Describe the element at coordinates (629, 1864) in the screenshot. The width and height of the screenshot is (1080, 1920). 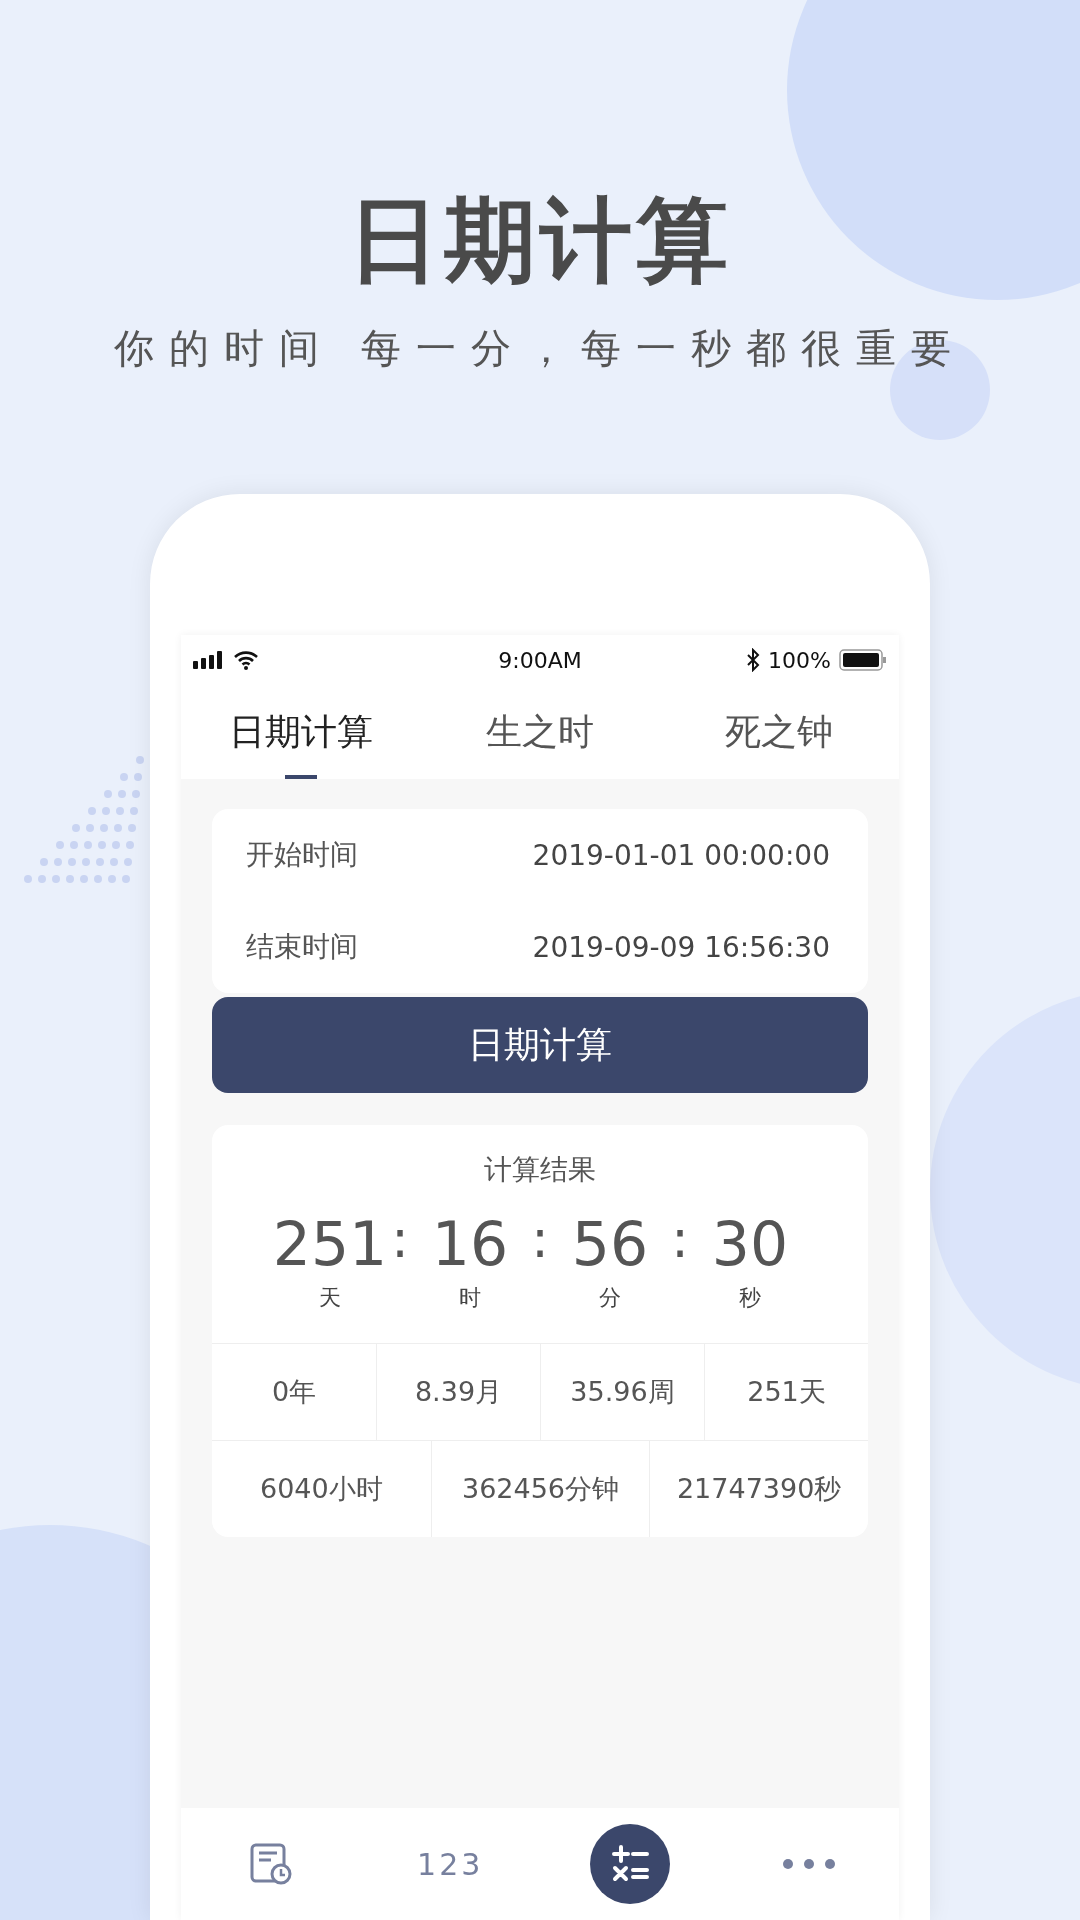
I see `calculator-icon` at that location.